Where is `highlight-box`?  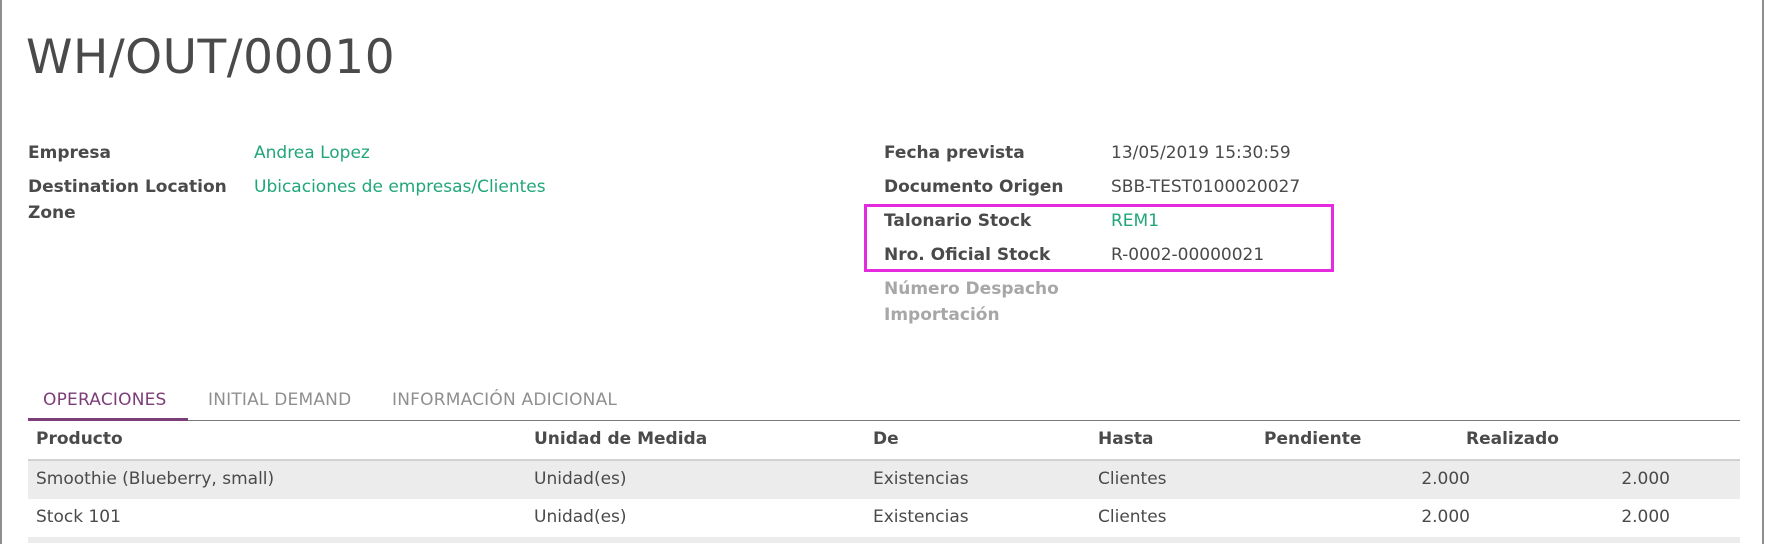 highlight-box is located at coordinates (1099, 238).